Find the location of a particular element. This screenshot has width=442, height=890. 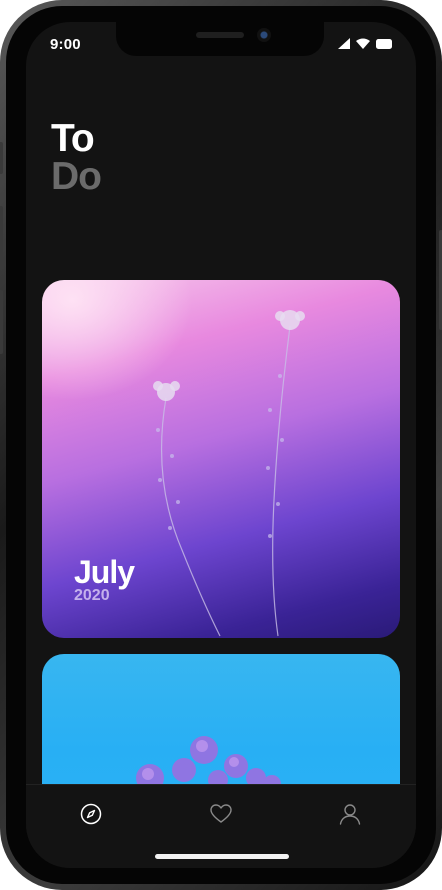

status-icons is located at coordinates (365, 43).